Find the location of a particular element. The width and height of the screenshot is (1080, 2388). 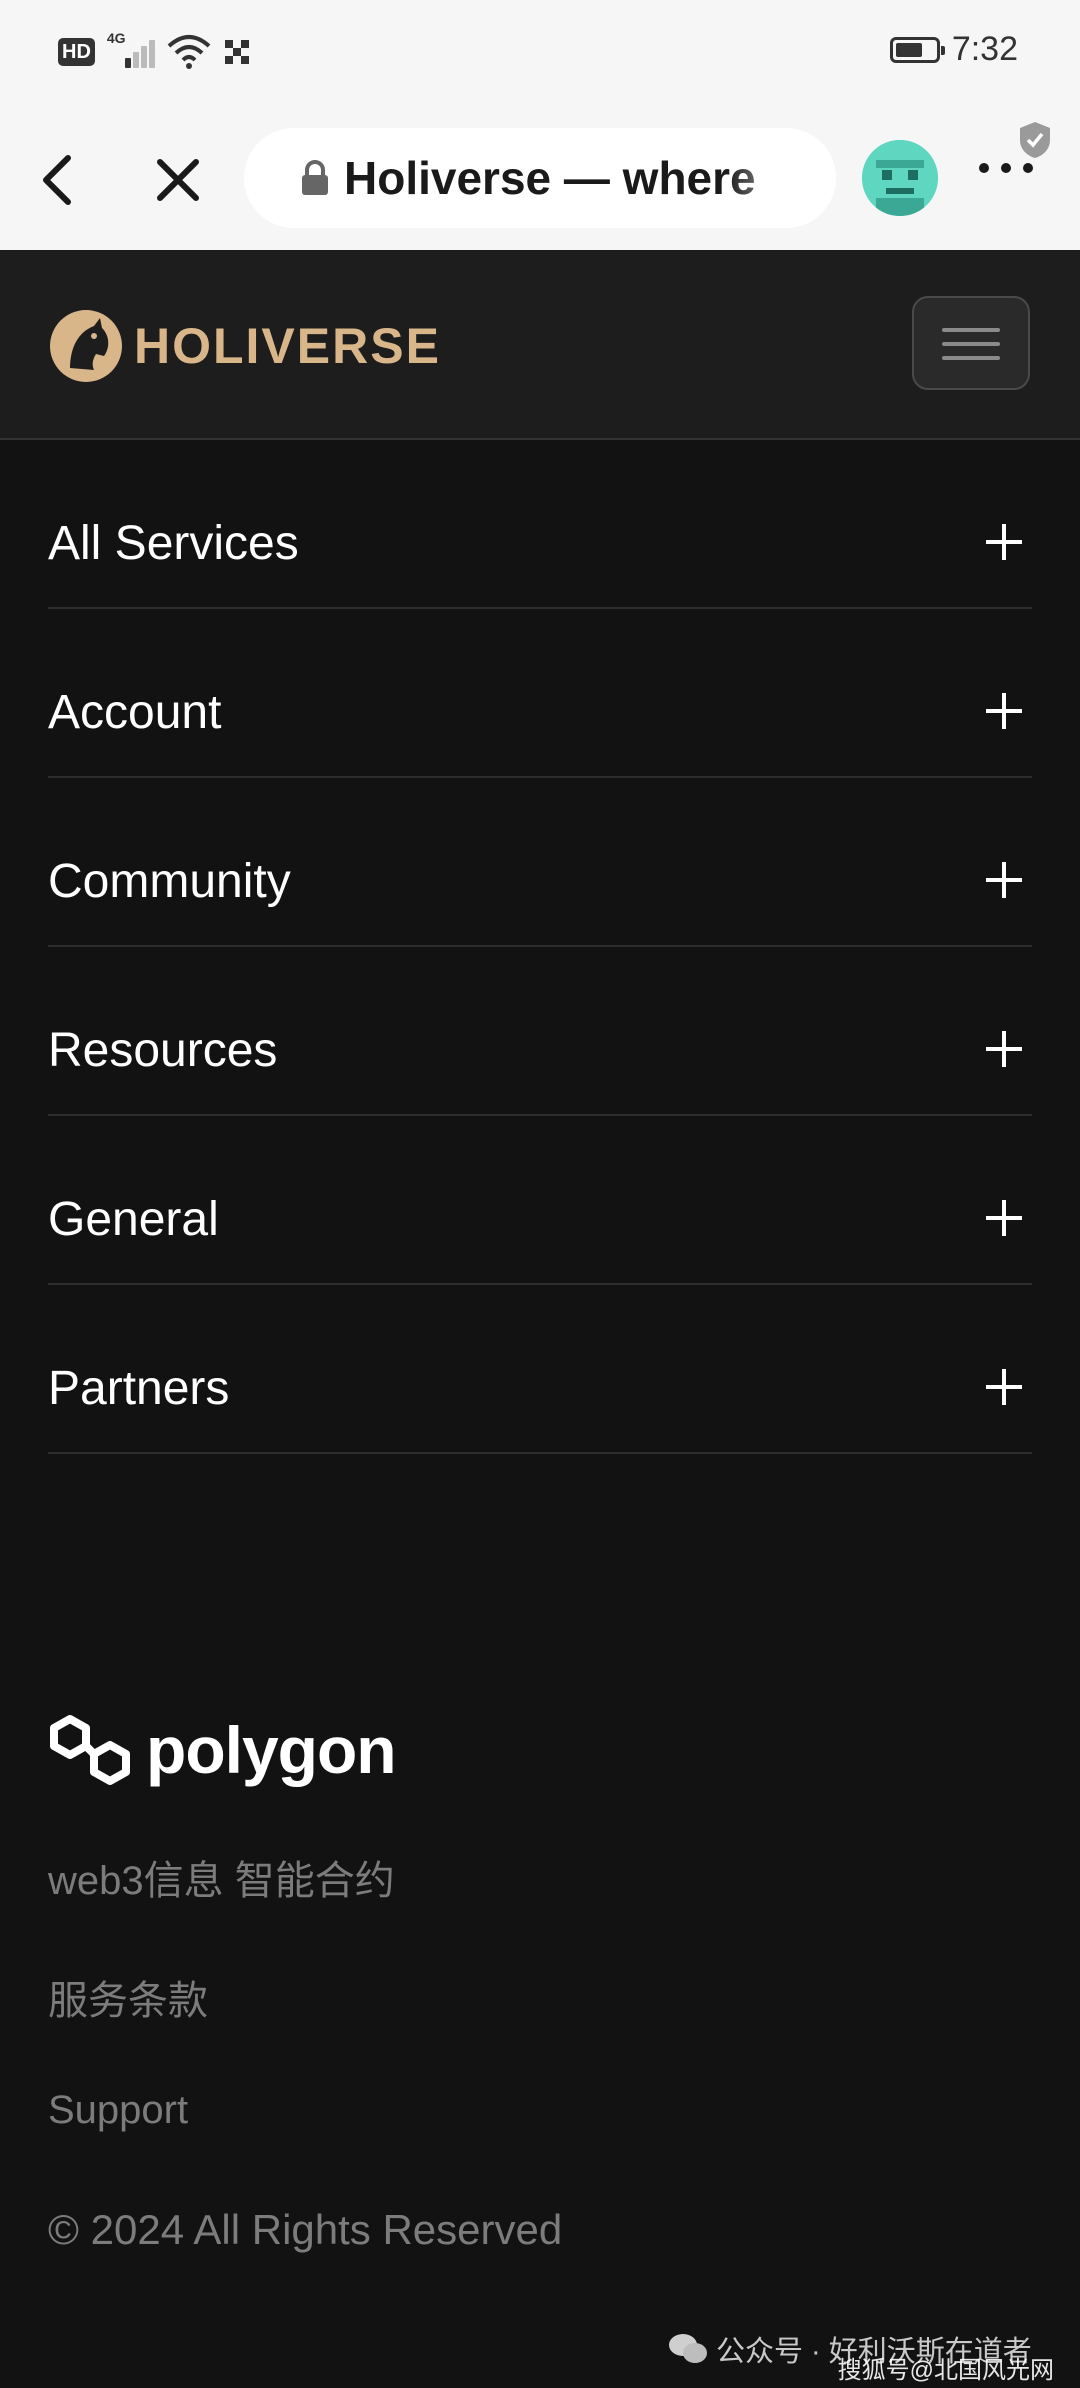

footer-link-support: Support is located at coordinates (118, 2110).